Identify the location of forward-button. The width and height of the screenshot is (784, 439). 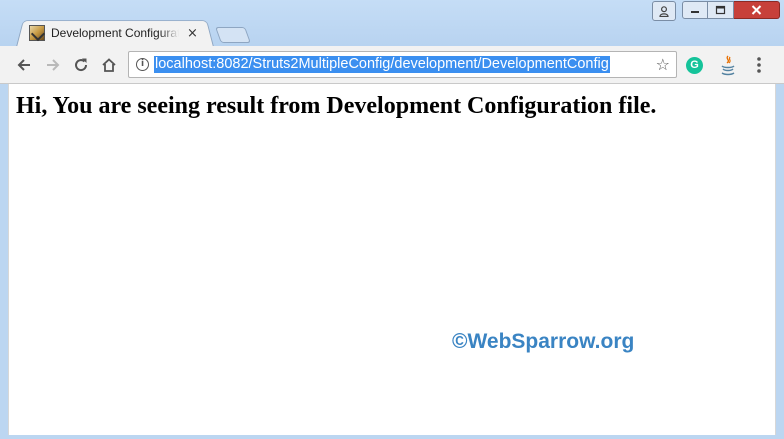
(53, 65).